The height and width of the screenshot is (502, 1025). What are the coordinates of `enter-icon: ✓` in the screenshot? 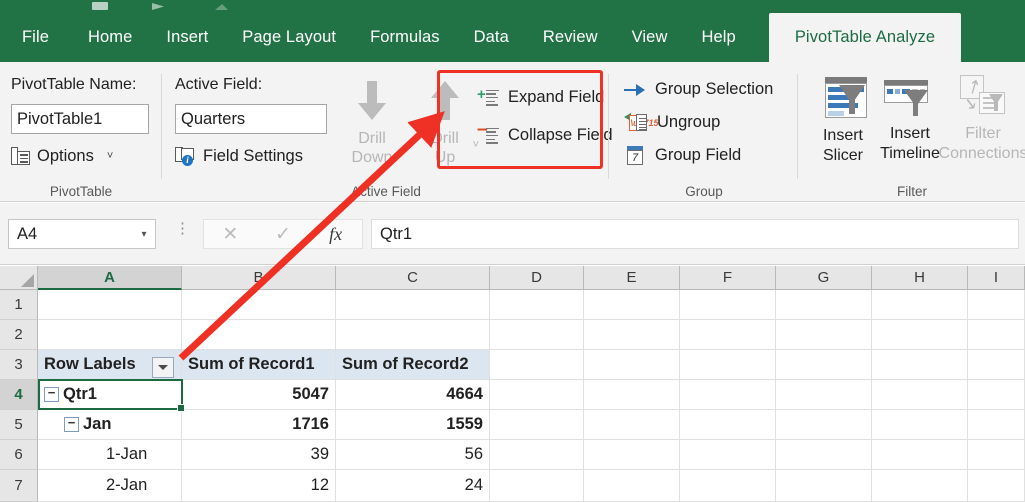 It's located at (283, 234).